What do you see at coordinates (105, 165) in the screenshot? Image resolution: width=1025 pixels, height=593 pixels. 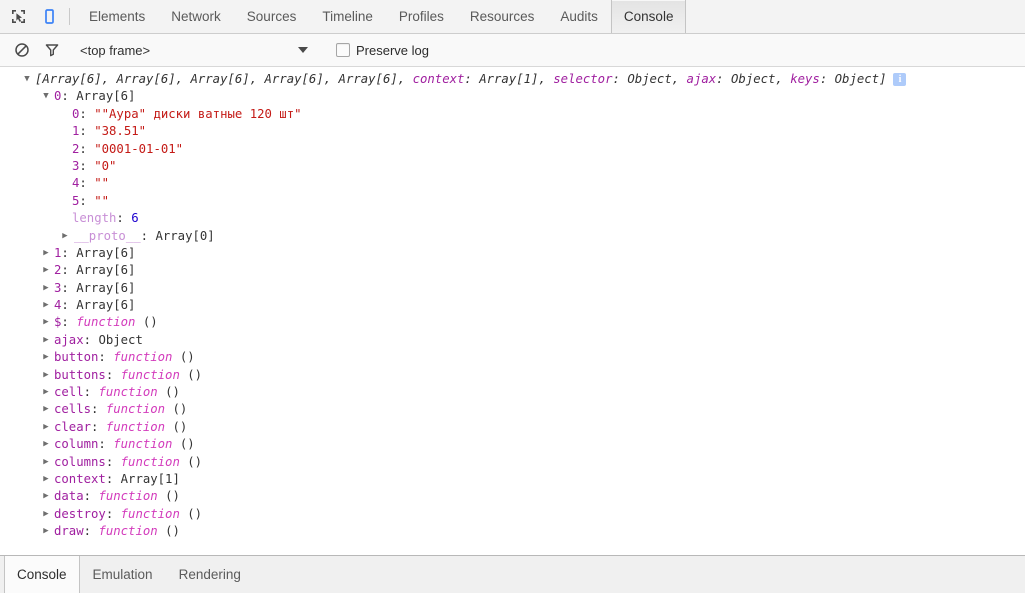 I see `property-value: "0"` at bounding box center [105, 165].